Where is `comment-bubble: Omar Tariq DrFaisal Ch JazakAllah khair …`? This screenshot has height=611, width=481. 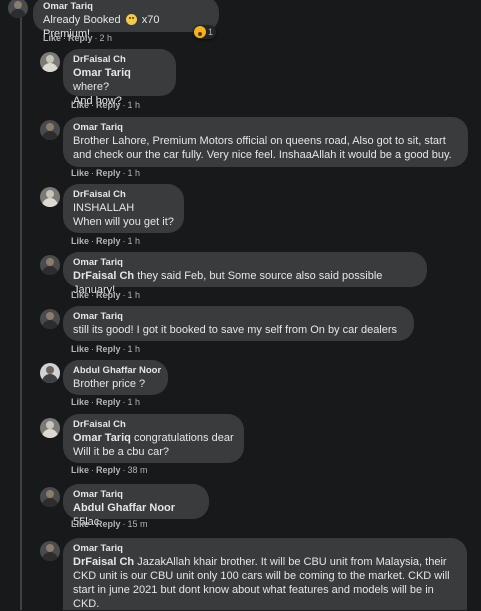 comment-bubble: Omar Tariq DrFaisal Ch JazakAllah khair … is located at coordinates (265, 574).